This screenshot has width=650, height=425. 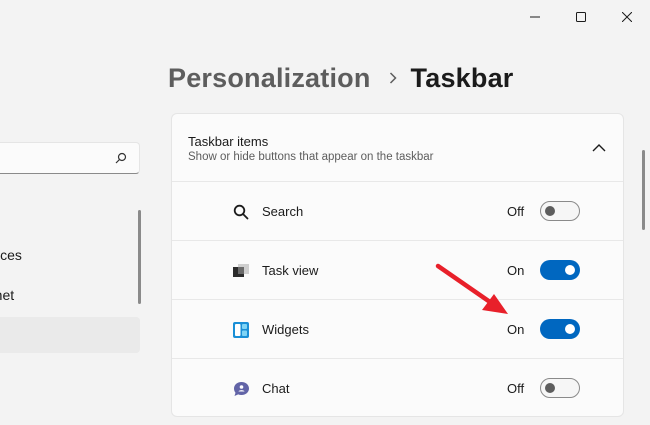 I want to click on chat-toggle, so click(x=560, y=388).